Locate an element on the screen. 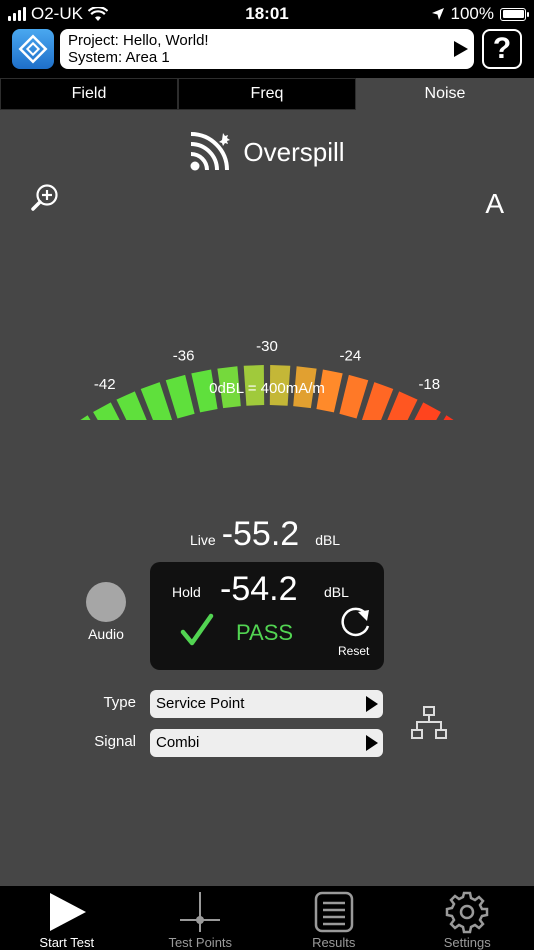  tab-field: Field is located at coordinates (89, 94).